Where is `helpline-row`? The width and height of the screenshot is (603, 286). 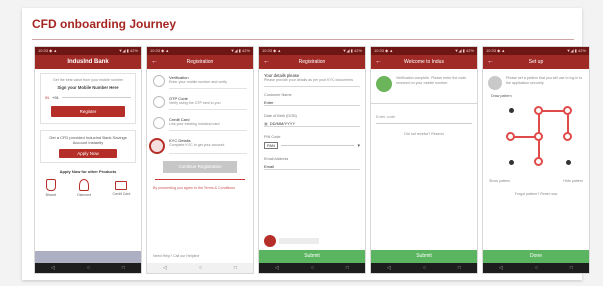 helpline-row is located at coordinates (291, 241).